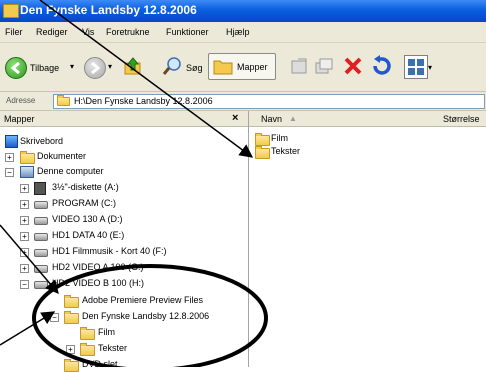  What do you see at coordinates (150, 315) in the screenshot?
I see `annotation-ellipse` at bounding box center [150, 315].